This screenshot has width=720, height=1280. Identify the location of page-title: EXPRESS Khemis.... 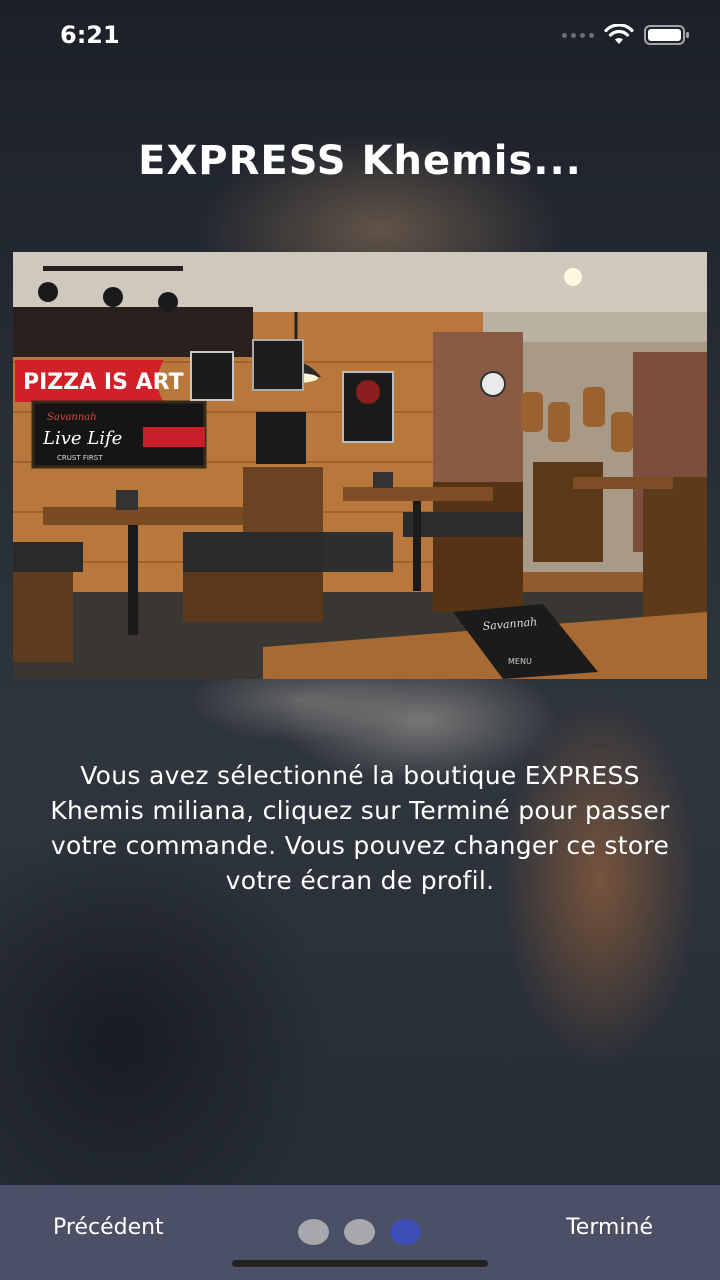
(360, 161).